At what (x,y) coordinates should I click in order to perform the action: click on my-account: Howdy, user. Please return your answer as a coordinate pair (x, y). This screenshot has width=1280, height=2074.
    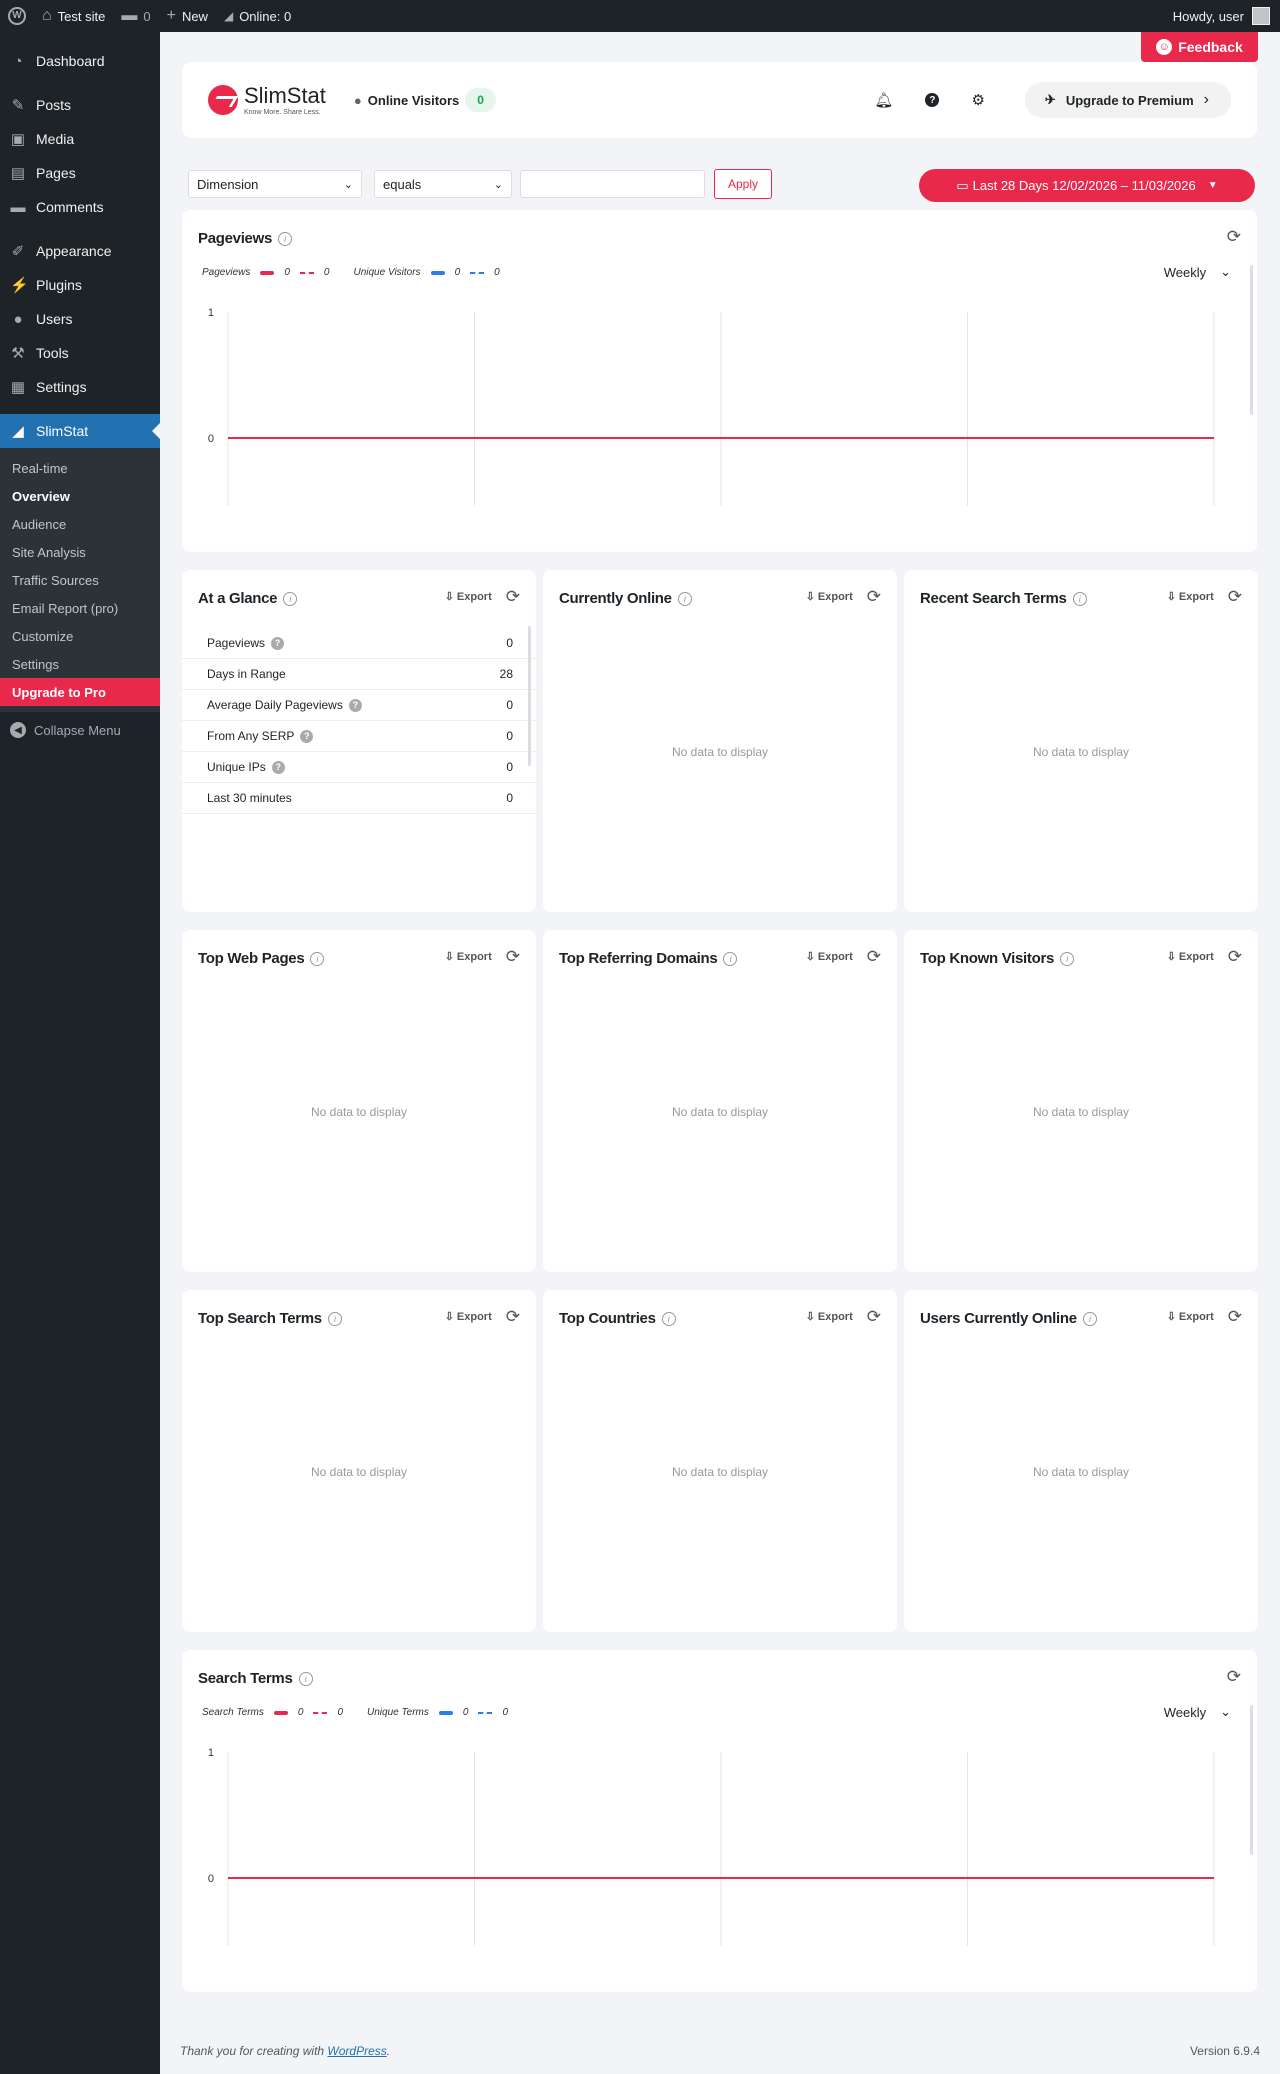
    Looking at the image, I should click on (1226, 16).